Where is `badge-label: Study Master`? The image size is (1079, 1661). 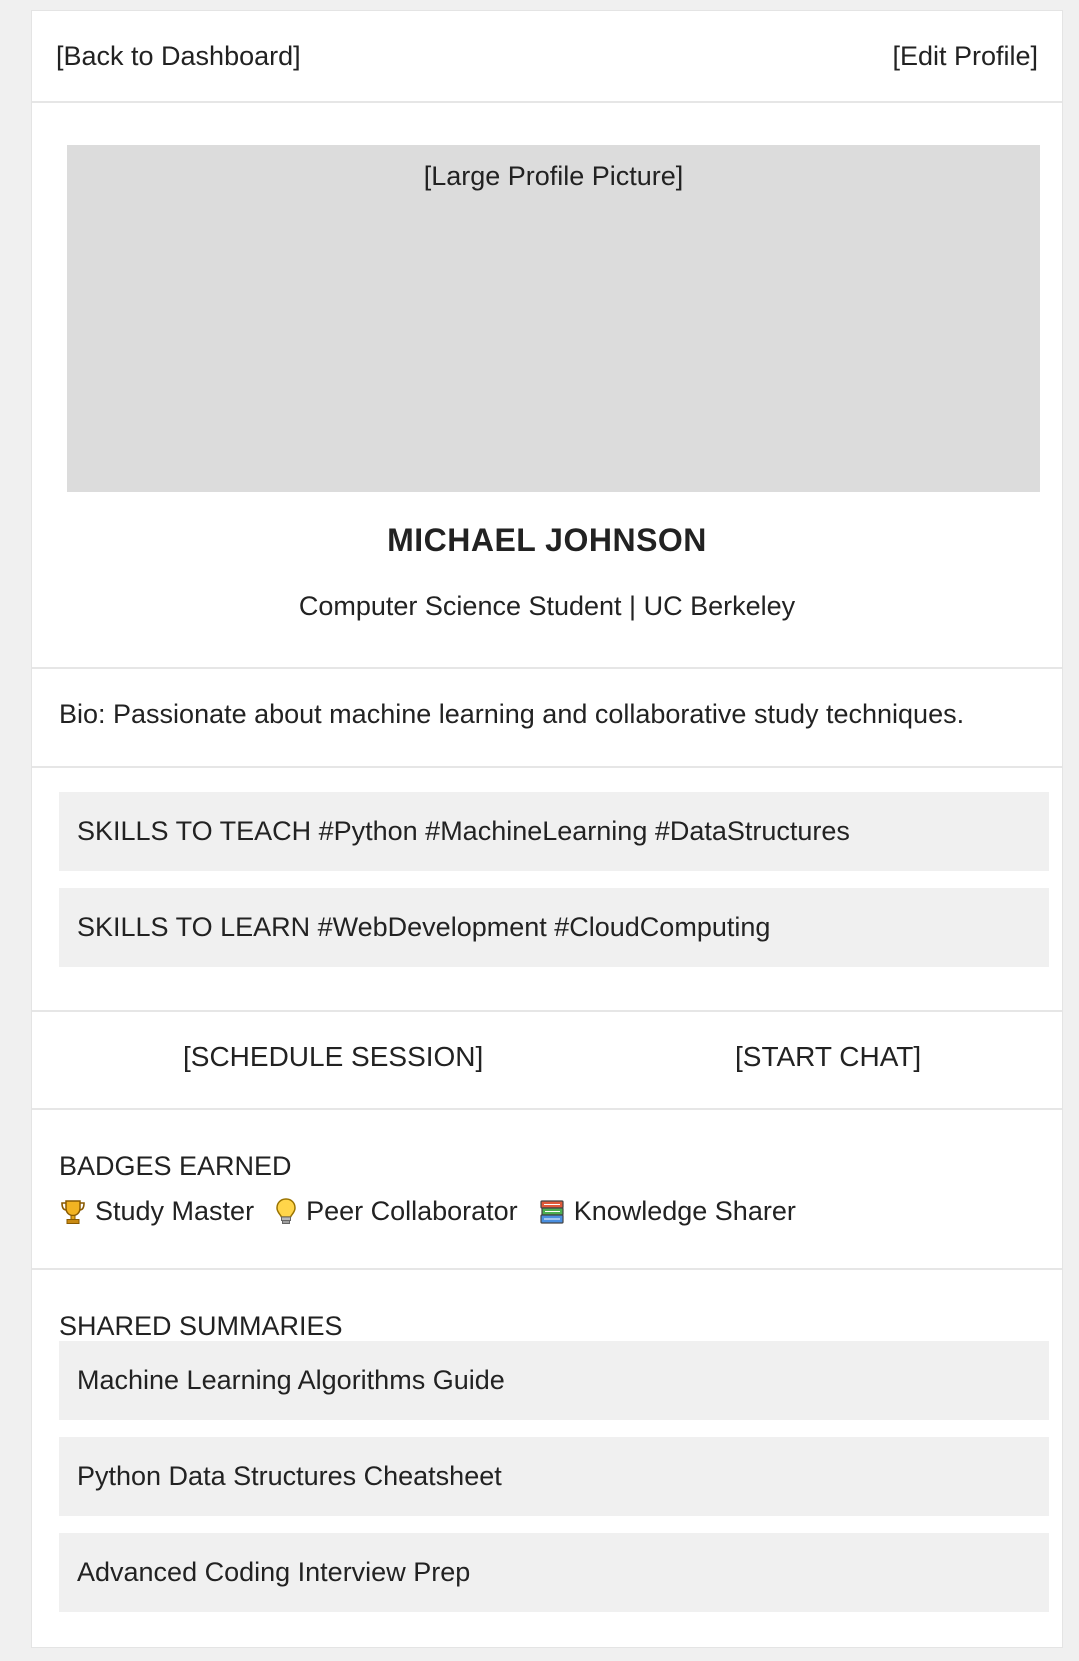
badge-label: Study Master is located at coordinates (175, 1211).